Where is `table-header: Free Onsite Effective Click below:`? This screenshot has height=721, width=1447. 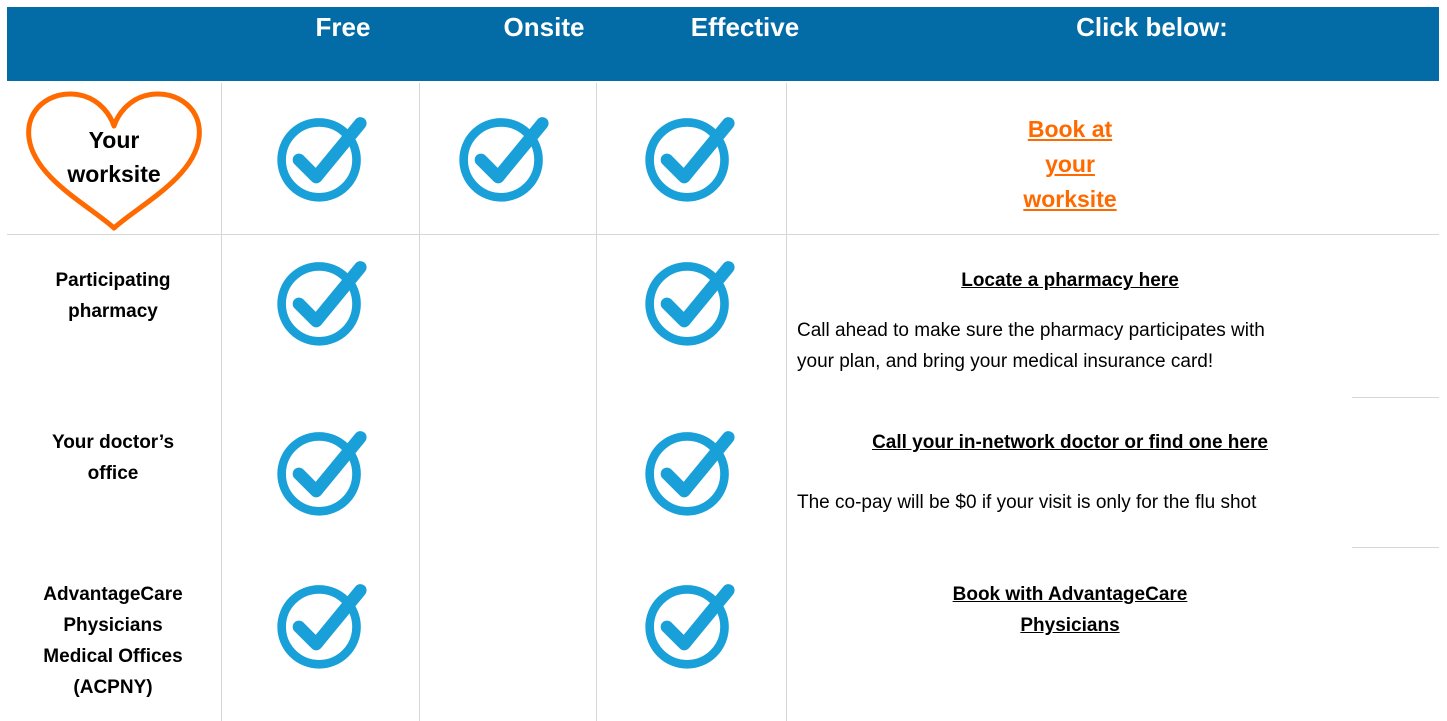 table-header: Free Onsite Effective Click below: is located at coordinates (723, 44).